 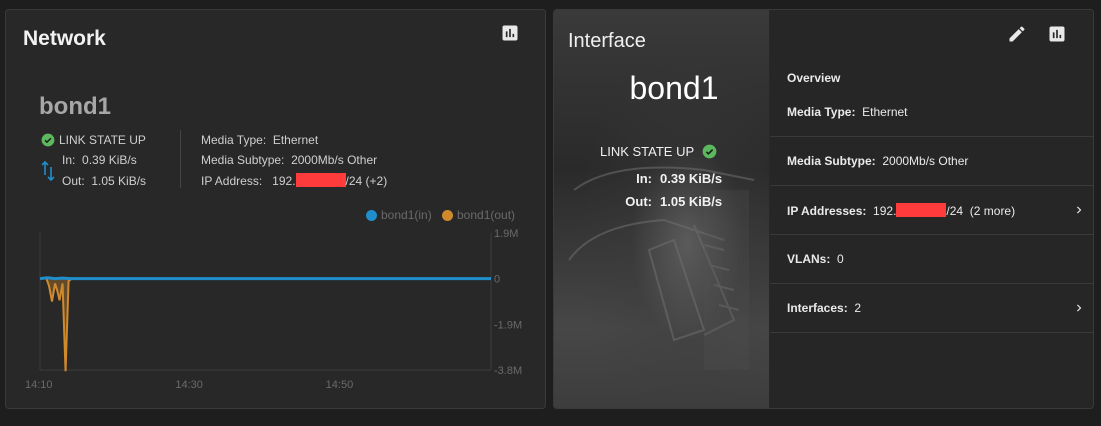 I want to click on if-ip-more: (2 more), so click(x=992, y=211).